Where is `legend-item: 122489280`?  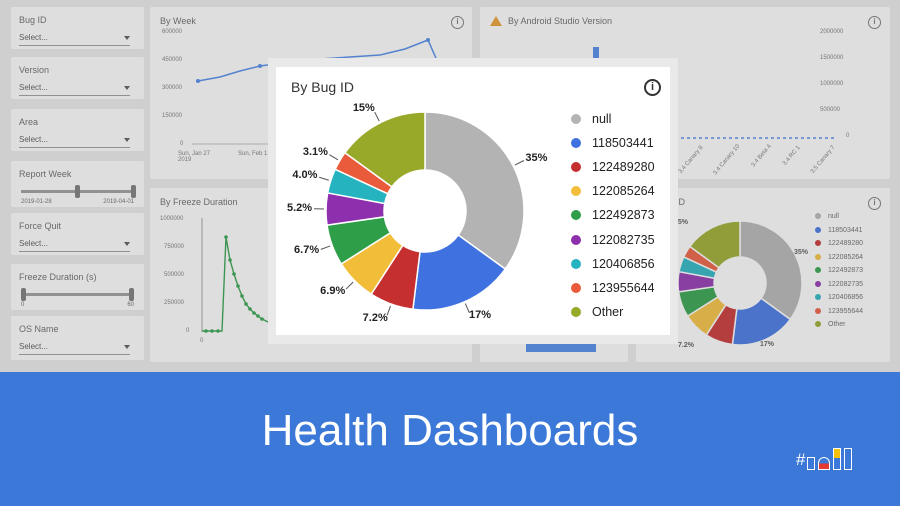 legend-item: 122489280 is located at coordinates (613, 167).